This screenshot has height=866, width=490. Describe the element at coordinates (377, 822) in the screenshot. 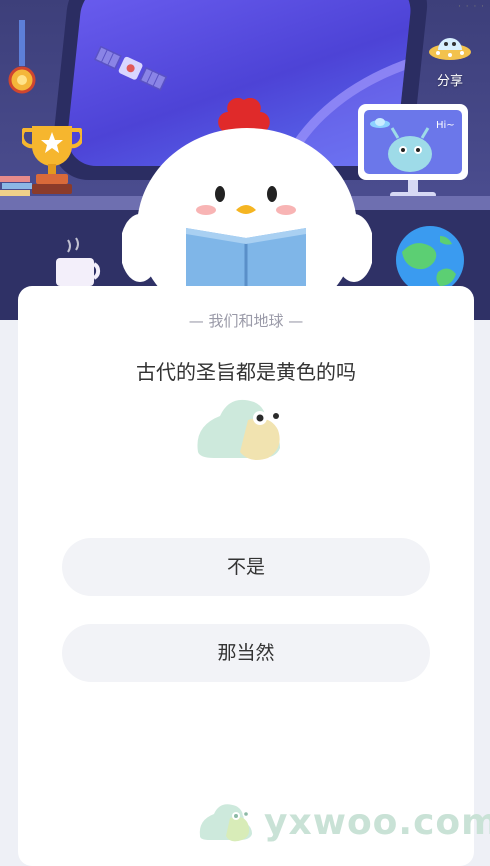

I see `watermark-text: yxwoo.com` at that location.